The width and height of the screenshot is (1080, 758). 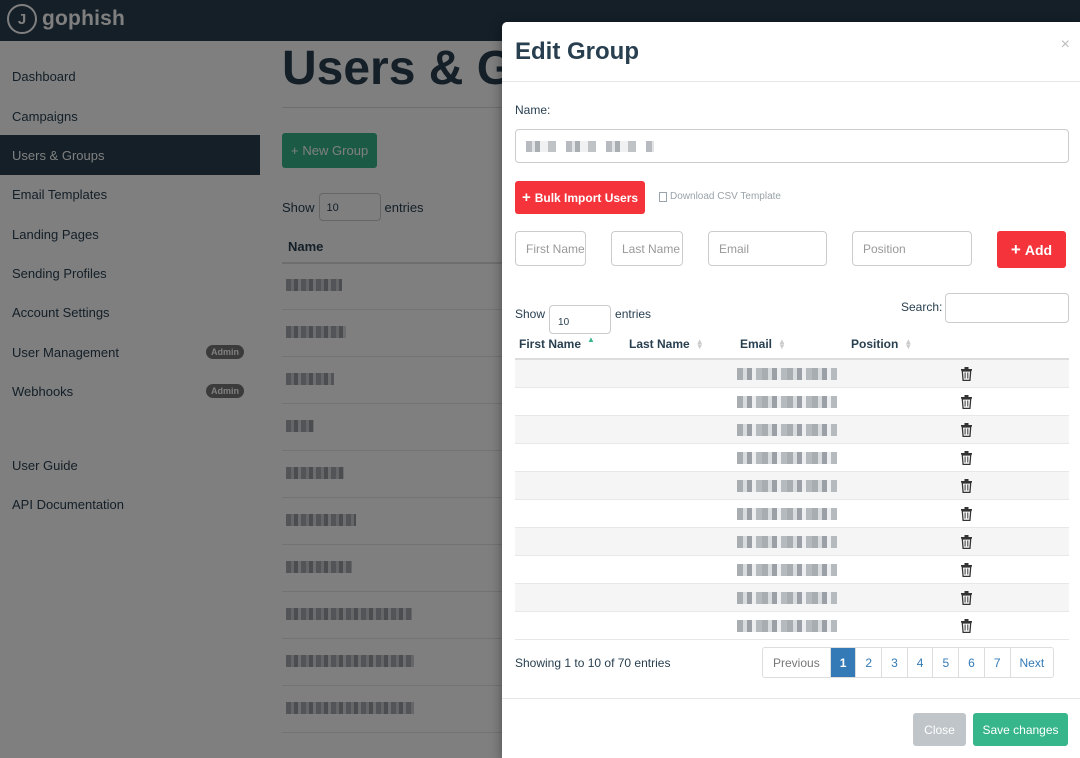 I want to click on email-input: Email, so click(x=767, y=248).